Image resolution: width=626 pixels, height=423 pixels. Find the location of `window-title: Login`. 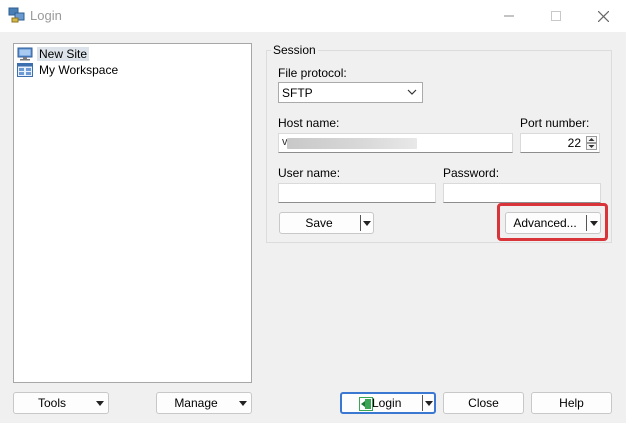

window-title: Login is located at coordinates (46, 15).